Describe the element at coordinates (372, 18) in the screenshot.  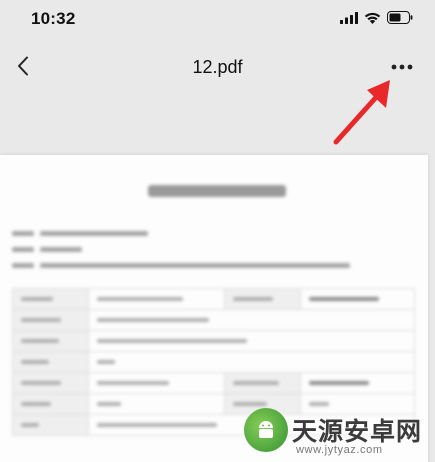
I see `wifi-icon` at that location.